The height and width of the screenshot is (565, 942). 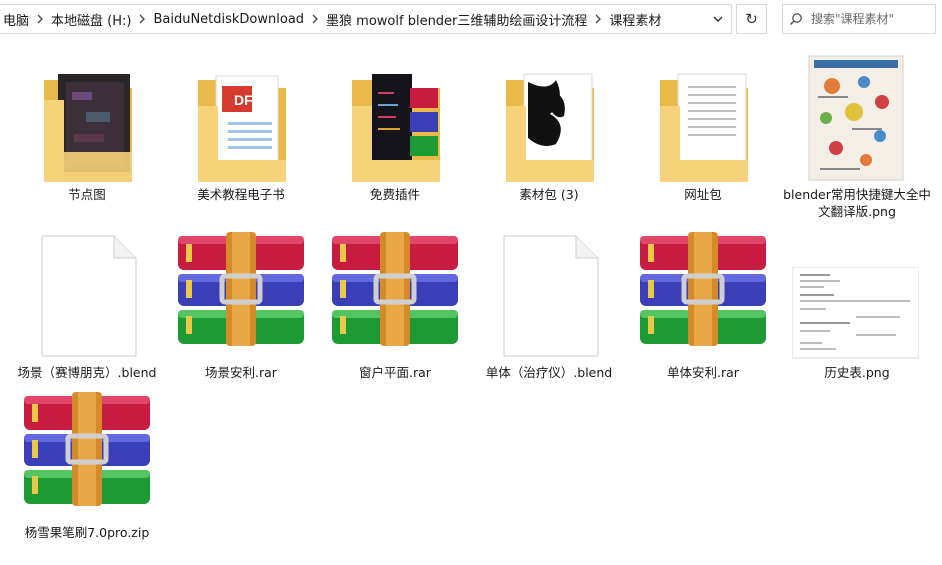 What do you see at coordinates (635, 19) in the screenshot?
I see `breadcrumb-item: 课程素材` at bounding box center [635, 19].